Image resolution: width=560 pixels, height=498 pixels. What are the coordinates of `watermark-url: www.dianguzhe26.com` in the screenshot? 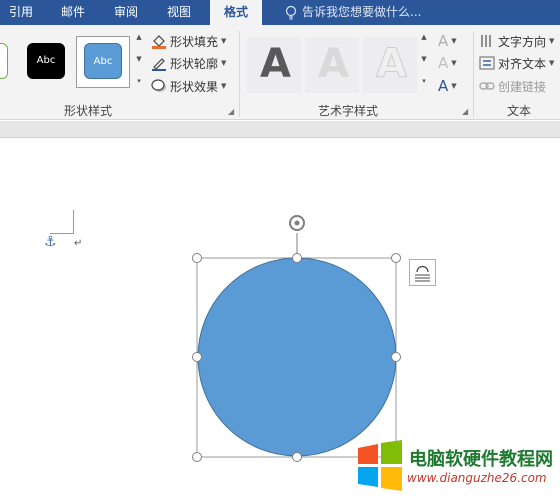 It's located at (477, 478).